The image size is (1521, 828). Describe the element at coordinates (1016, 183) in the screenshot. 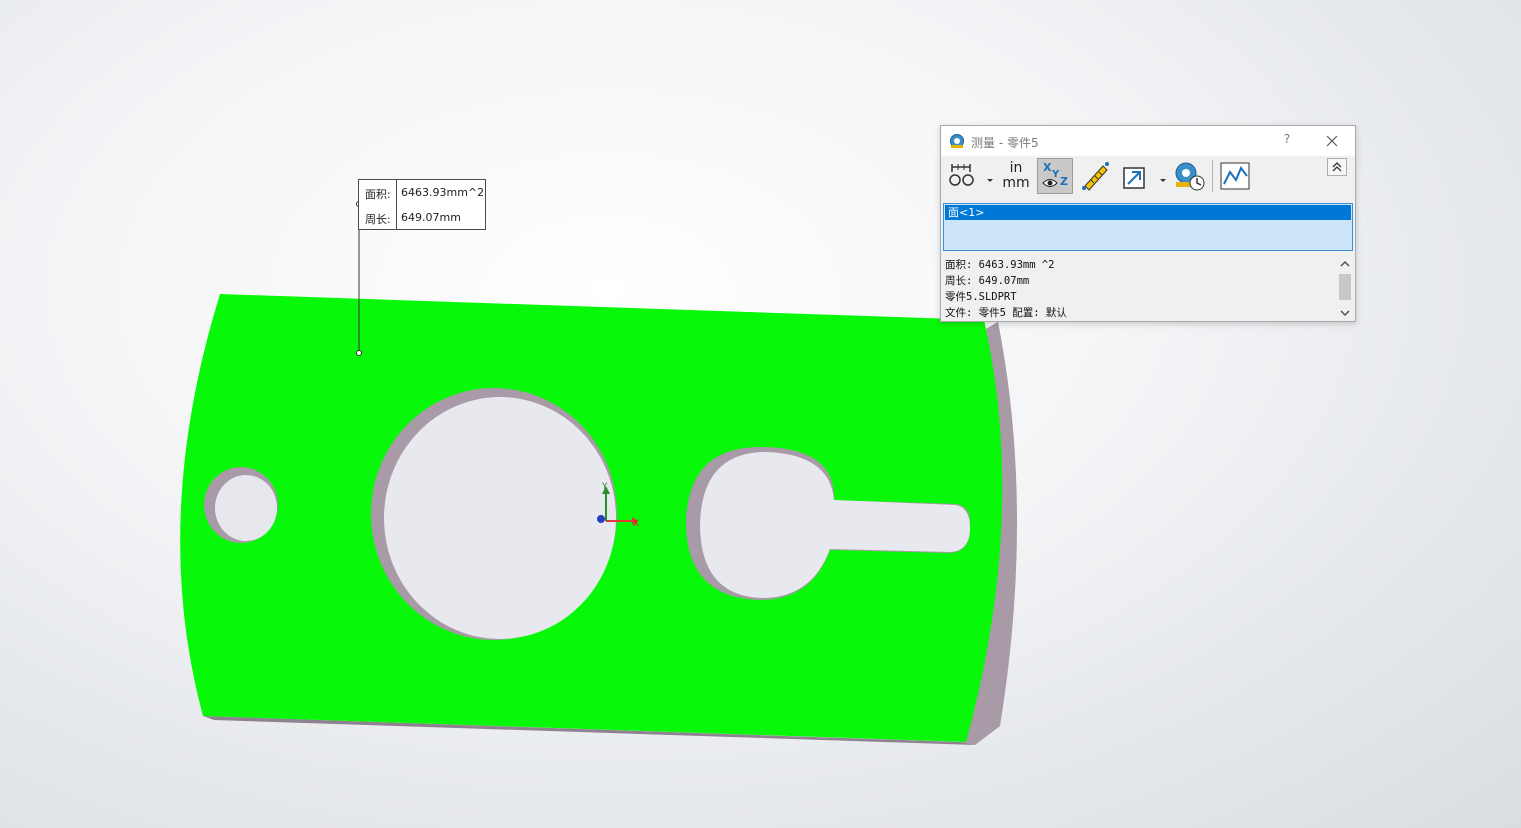

I see `units-mm-label: mm` at that location.